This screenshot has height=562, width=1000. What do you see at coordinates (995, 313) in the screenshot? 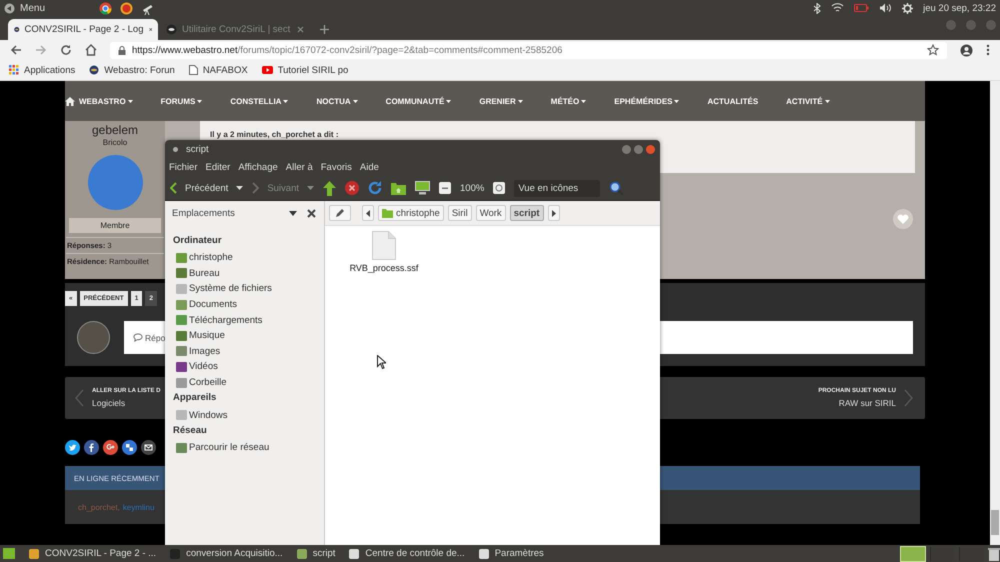
I see `scrollbar` at bounding box center [995, 313].